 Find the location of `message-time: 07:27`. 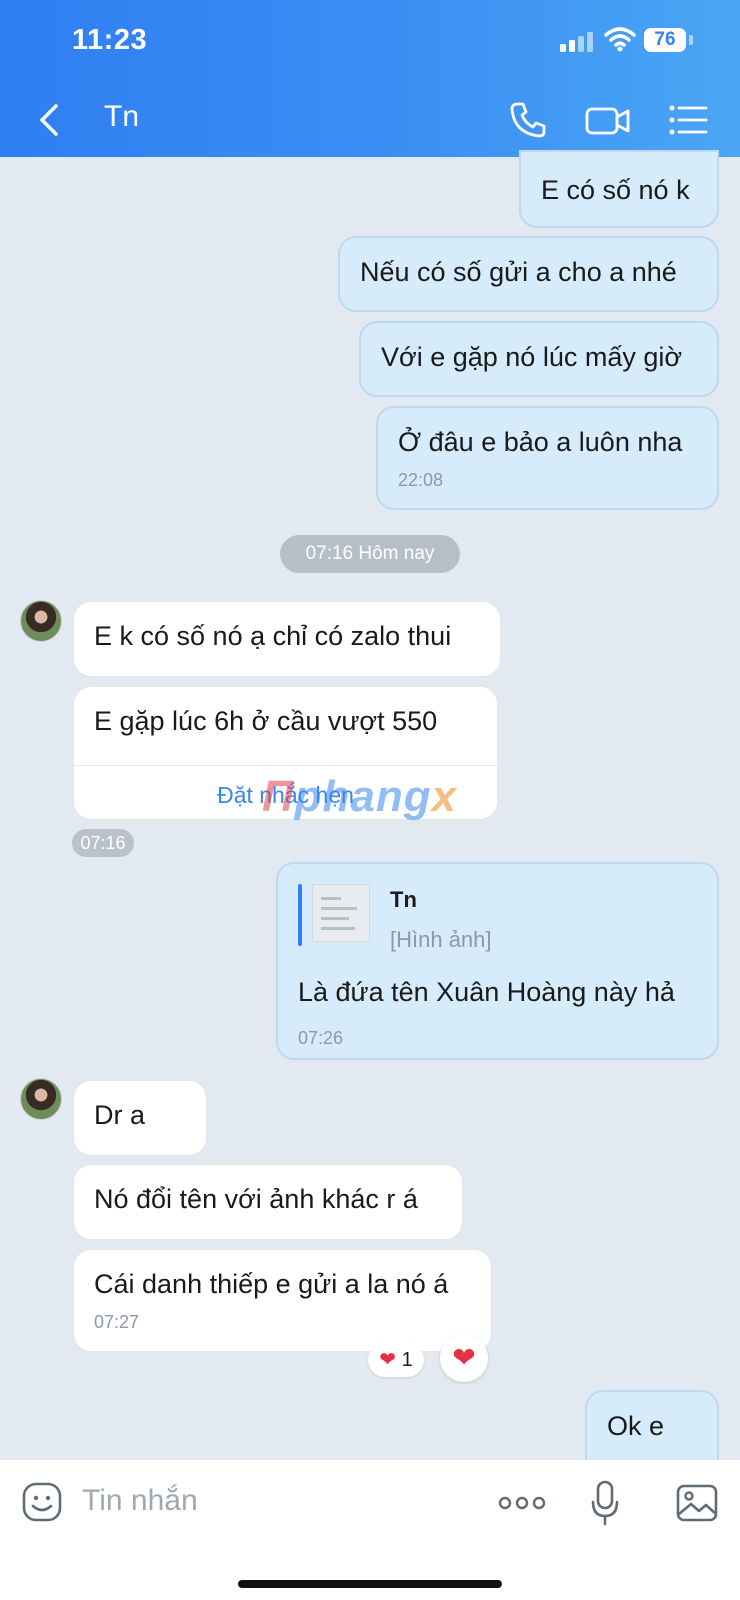

message-time: 07:27 is located at coordinates (117, 1322).